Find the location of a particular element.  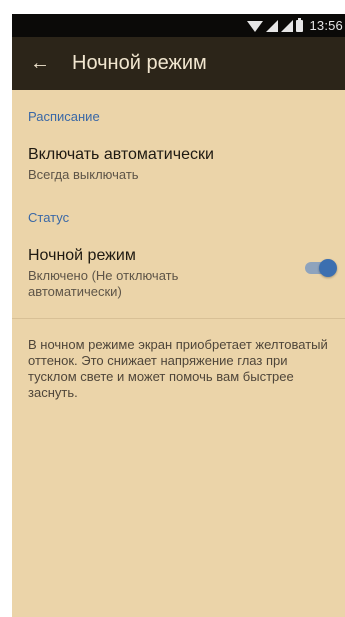

preference-title: Включать автоматически is located at coordinates (121, 154).